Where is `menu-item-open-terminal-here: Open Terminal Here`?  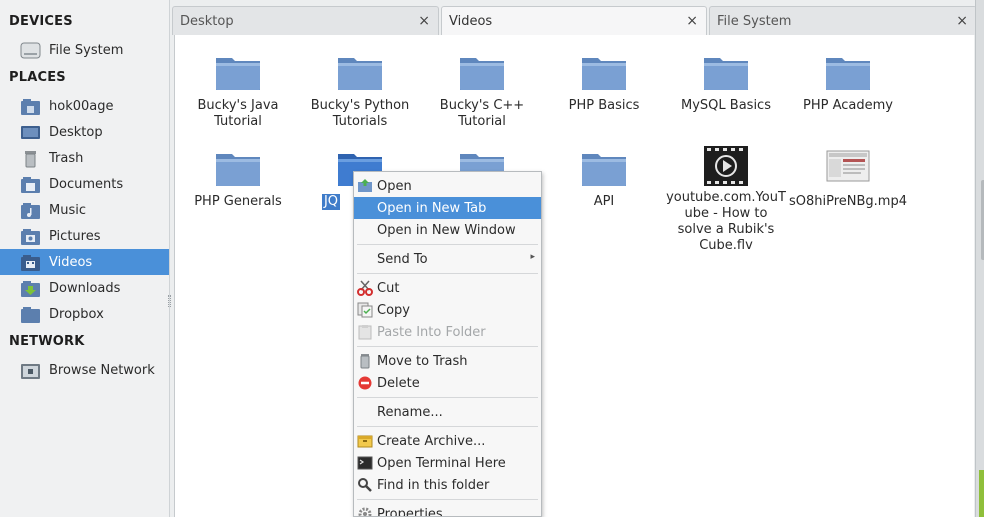 menu-item-open-terminal-here: Open Terminal Here is located at coordinates (447, 463).